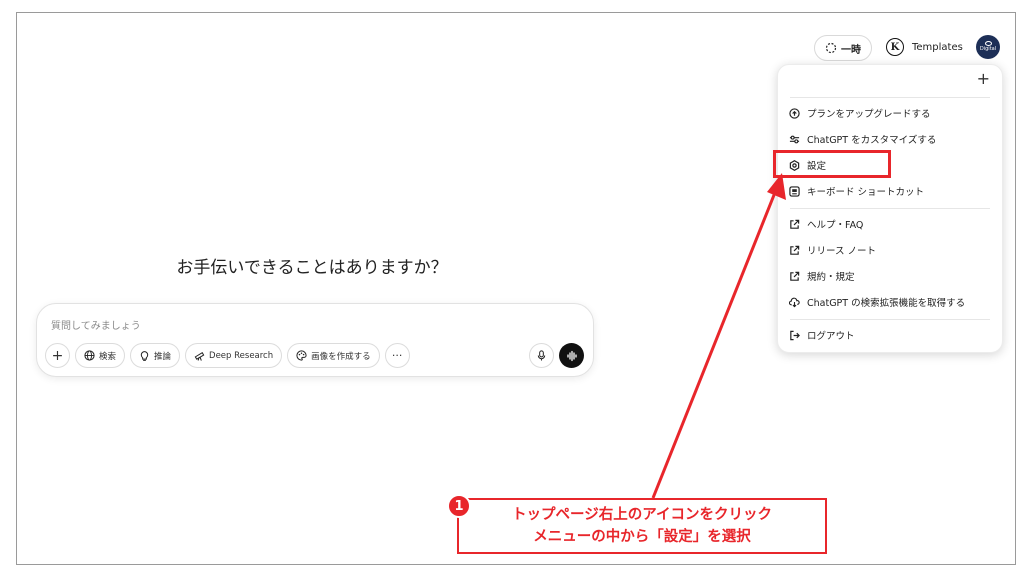 The width and height of the screenshot is (1024, 576). What do you see at coordinates (89, 355) in the screenshot?
I see `globe-icon` at bounding box center [89, 355].